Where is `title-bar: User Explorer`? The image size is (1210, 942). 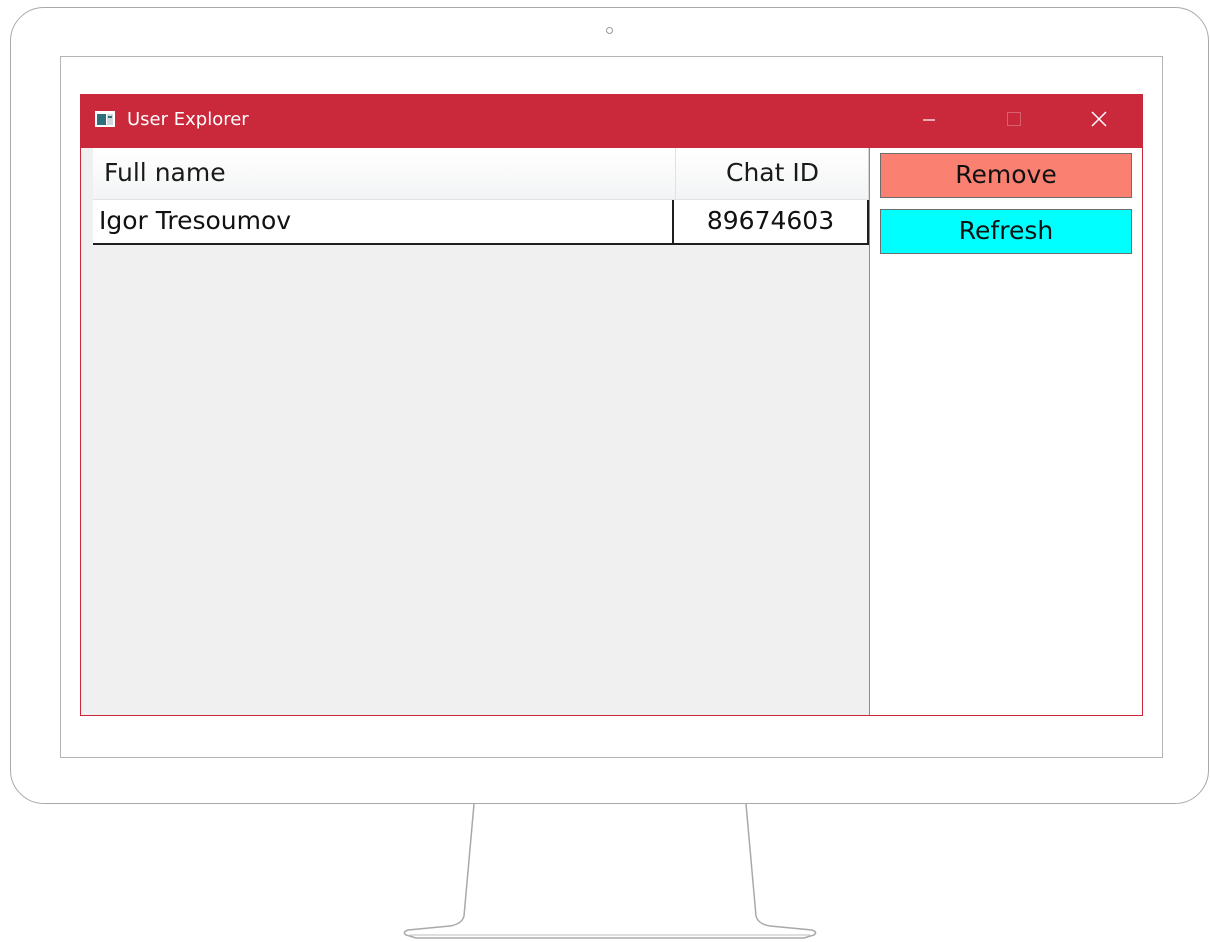 title-bar: User Explorer is located at coordinates (612, 121).